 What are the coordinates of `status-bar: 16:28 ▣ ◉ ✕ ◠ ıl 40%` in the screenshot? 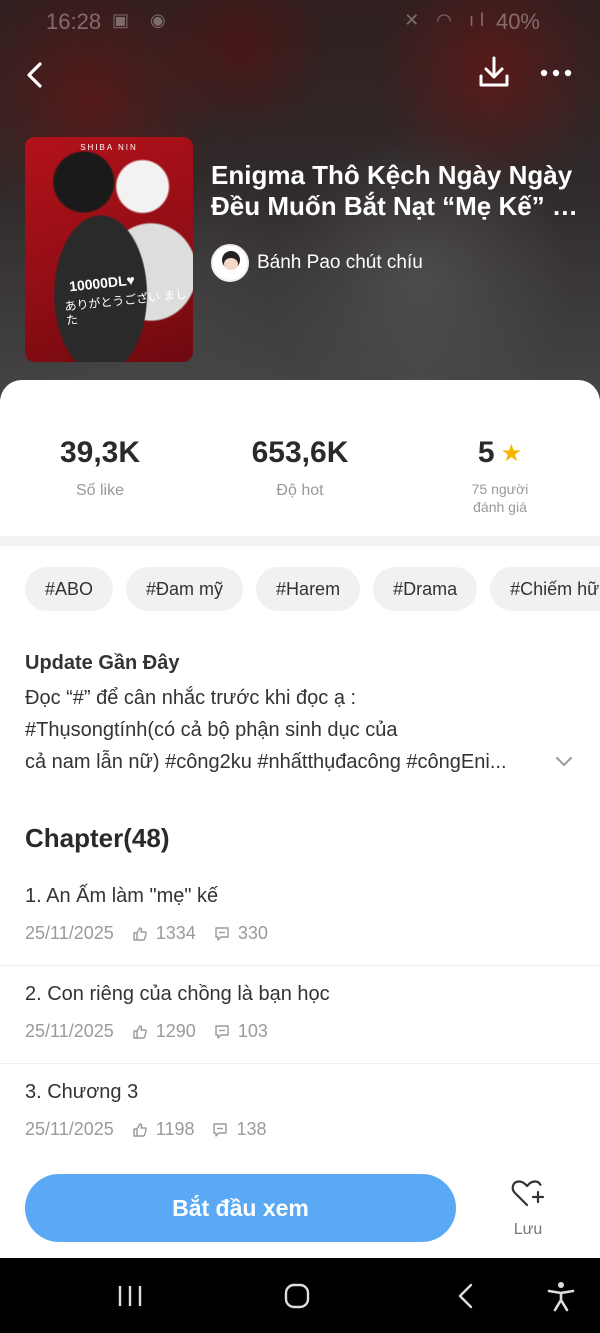 It's located at (300, 21).